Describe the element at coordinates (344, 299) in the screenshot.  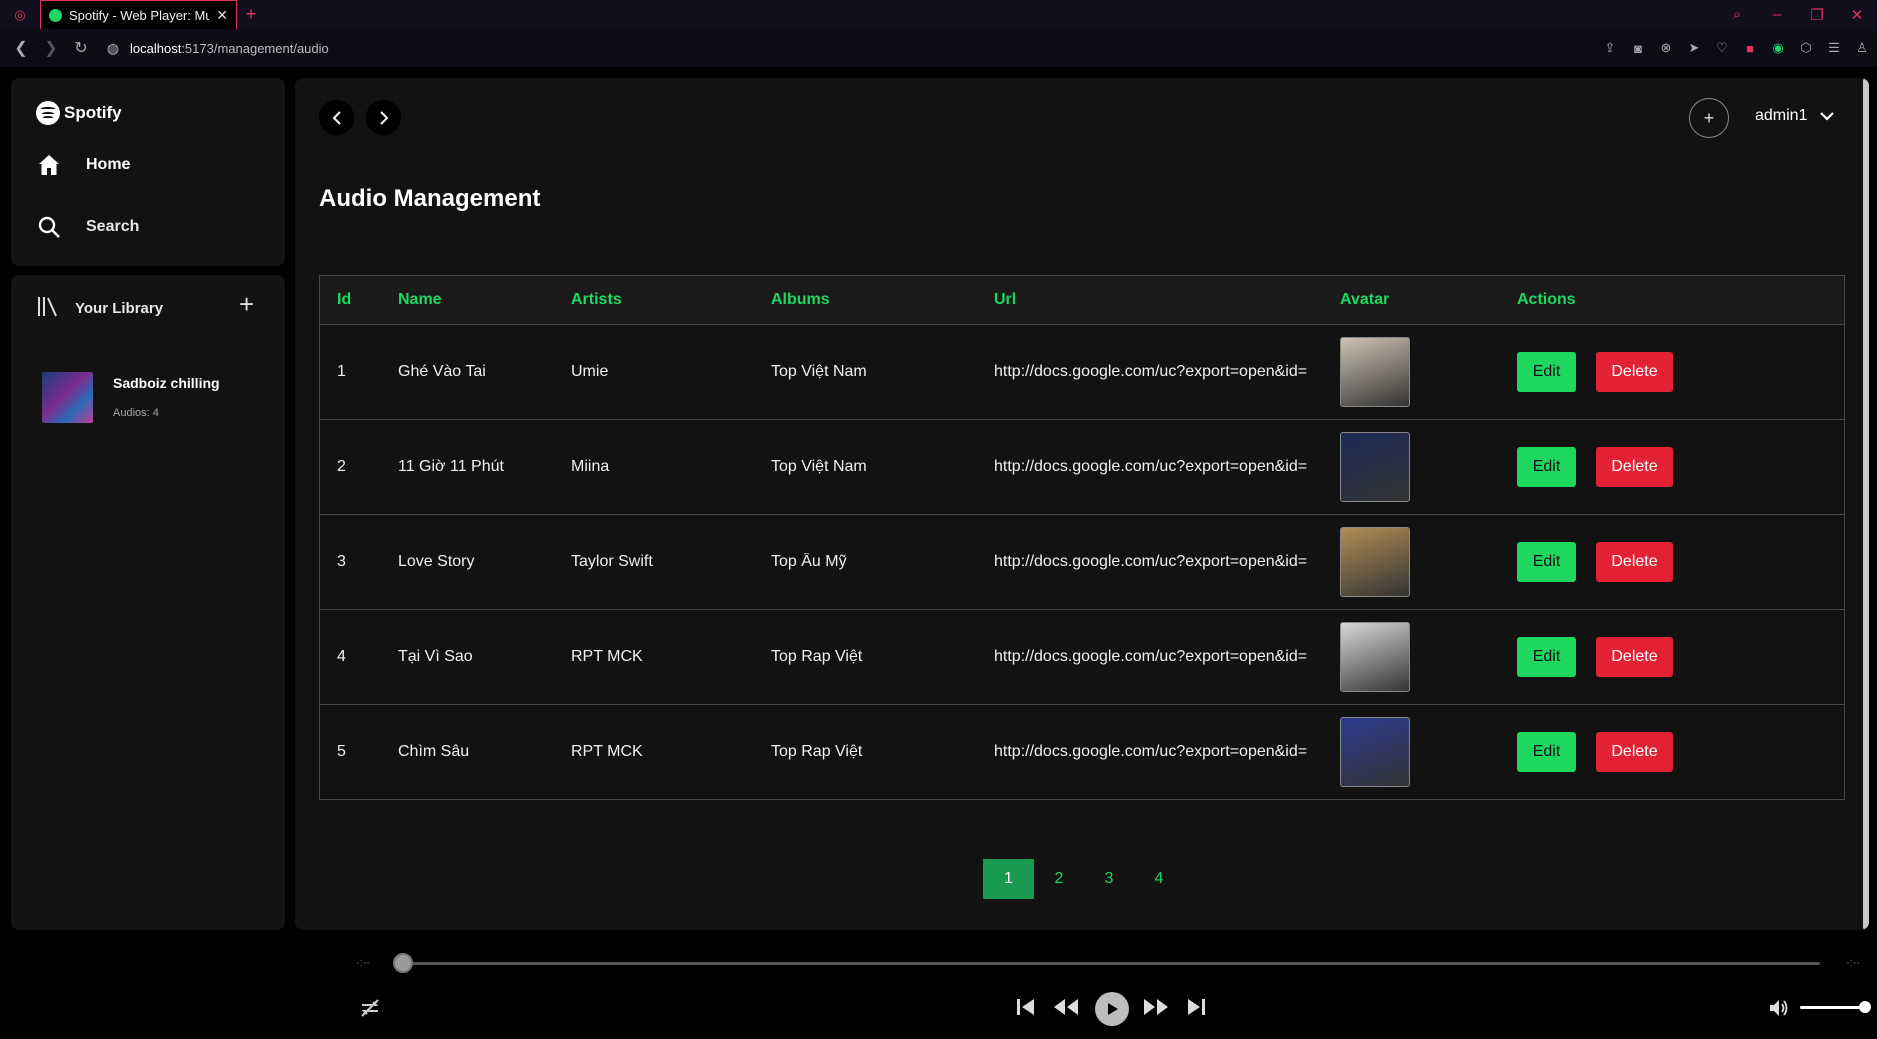
I see `column-header-id: Id` at that location.